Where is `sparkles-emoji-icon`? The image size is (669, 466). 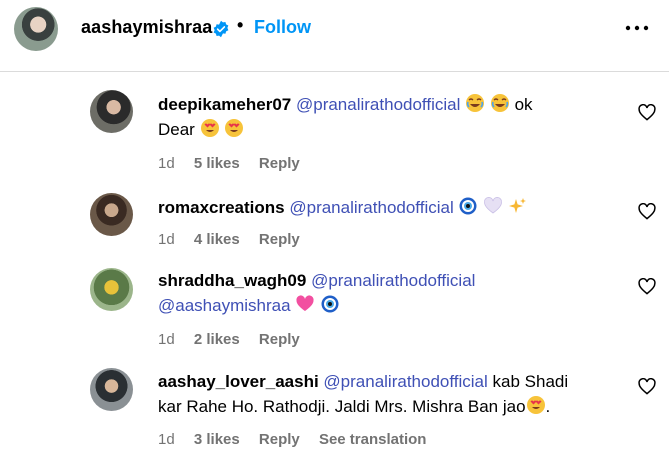
sparkles-emoji-icon is located at coordinates (517, 205).